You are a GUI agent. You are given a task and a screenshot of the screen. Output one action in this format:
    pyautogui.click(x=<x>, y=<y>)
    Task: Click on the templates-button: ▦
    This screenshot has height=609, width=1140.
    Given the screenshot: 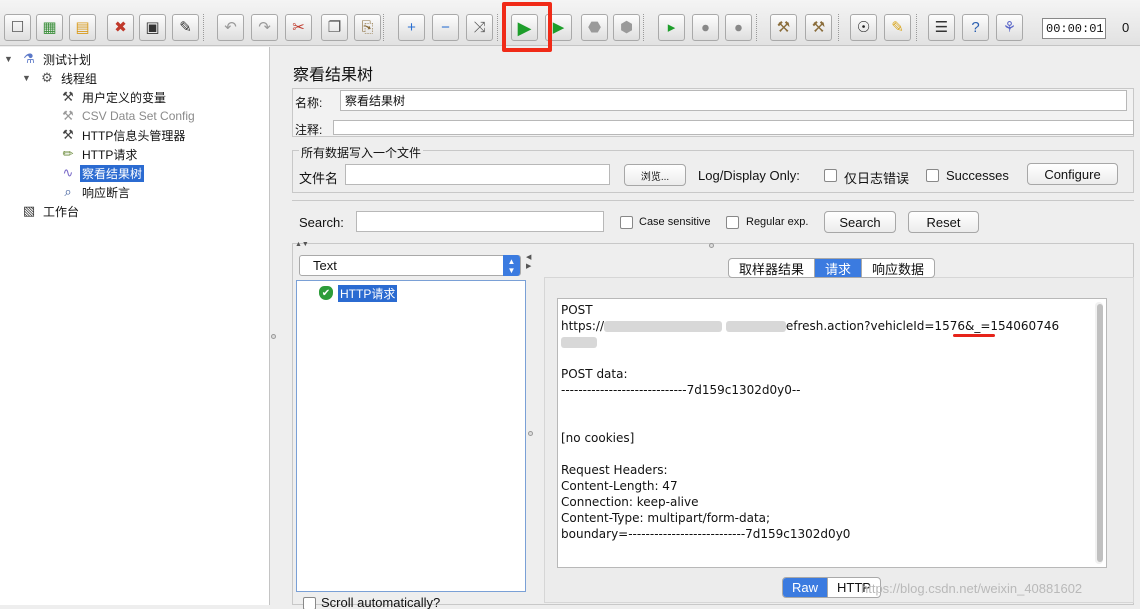 What is the action you would take?
    pyautogui.click(x=49, y=27)
    